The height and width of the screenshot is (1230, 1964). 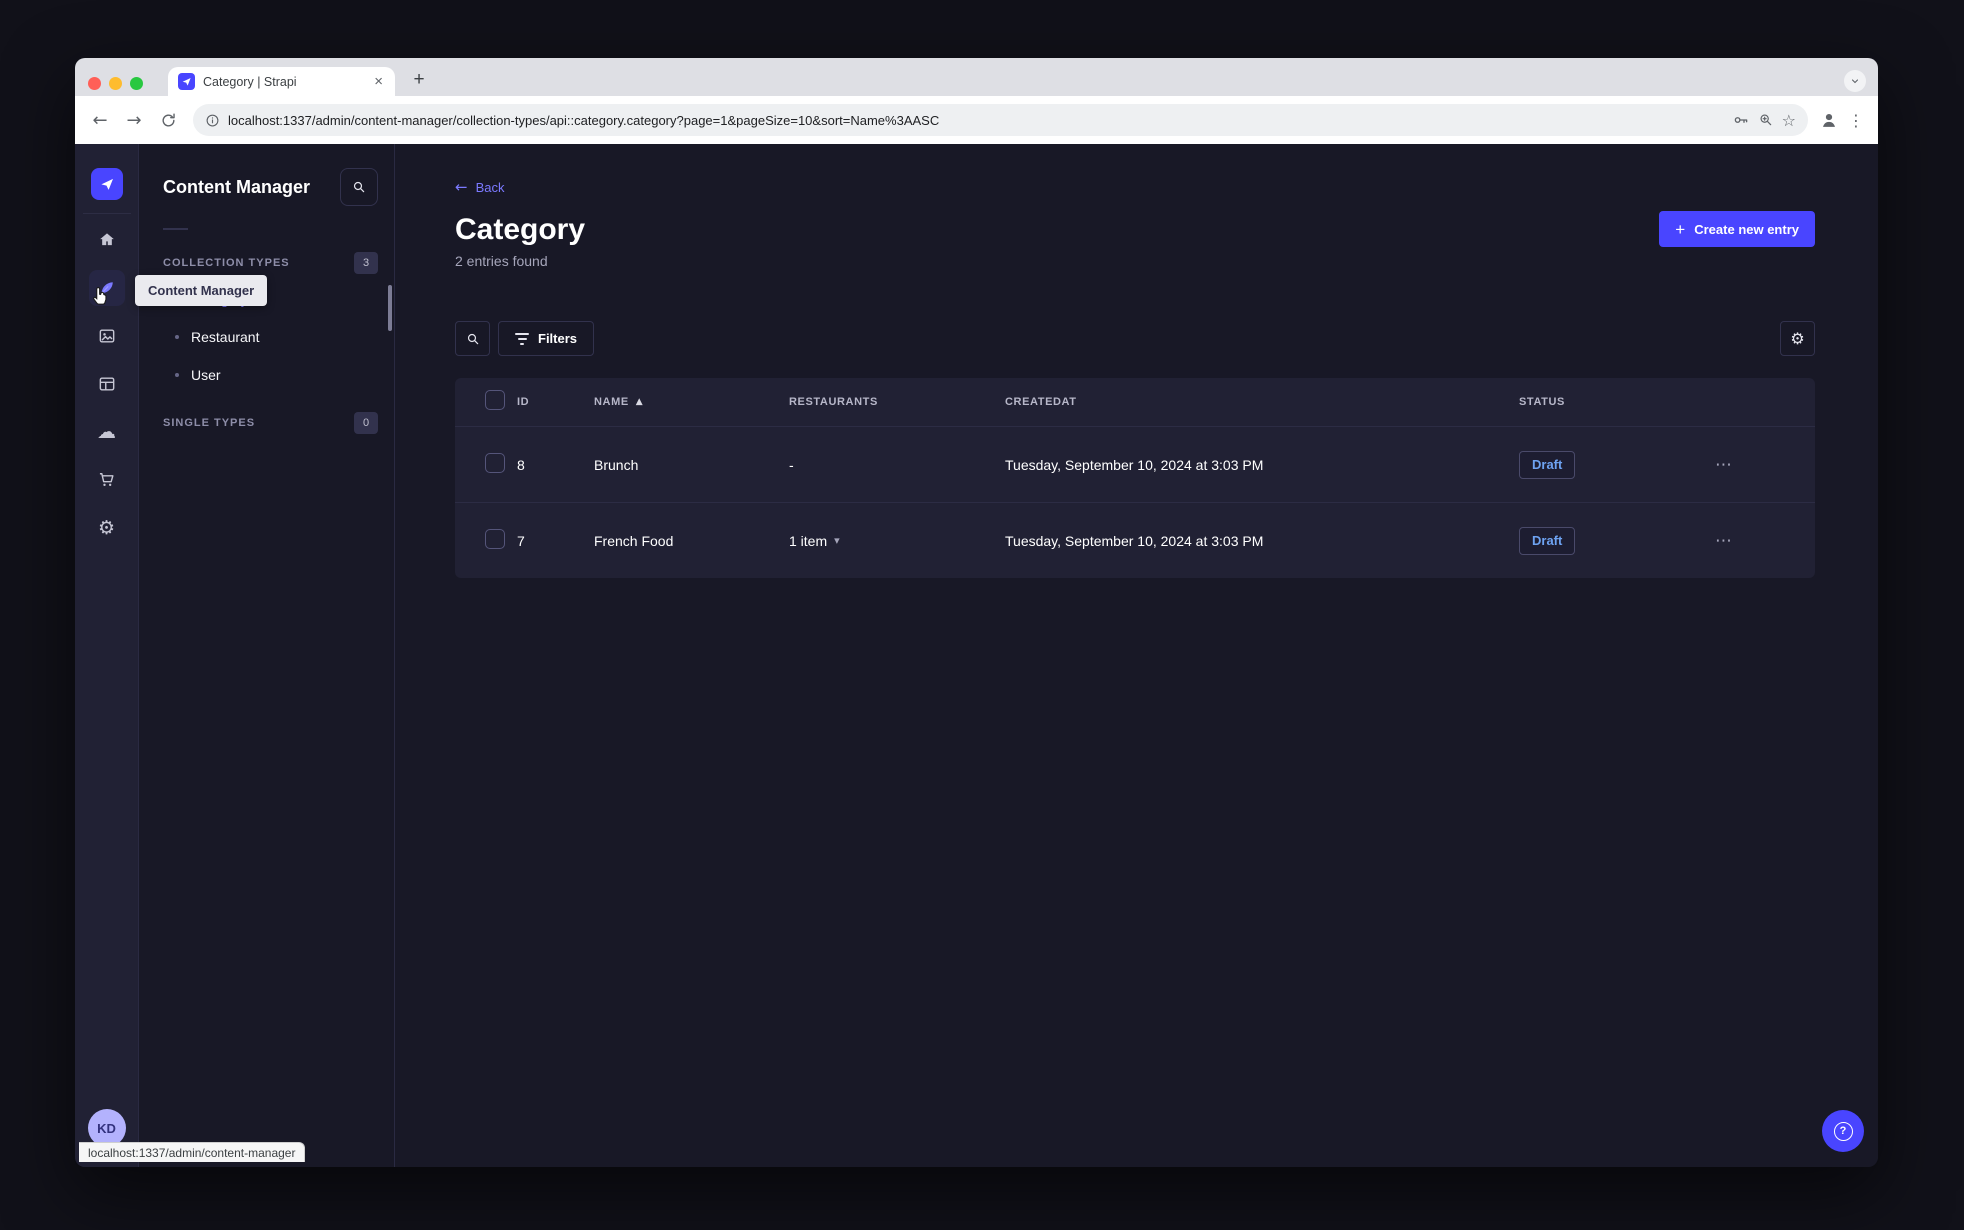 What do you see at coordinates (378, 81) in the screenshot?
I see `tab-close-icon: ×` at bounding box center [378, 81].